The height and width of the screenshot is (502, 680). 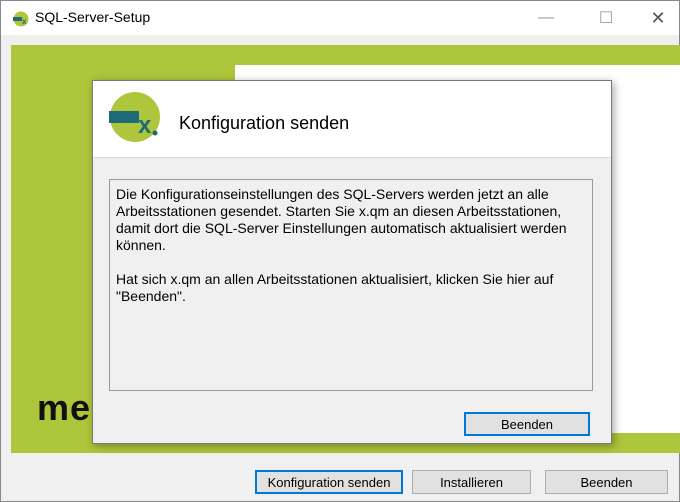 I want to click on end-button: Beenden, so click(x=606, y=482).